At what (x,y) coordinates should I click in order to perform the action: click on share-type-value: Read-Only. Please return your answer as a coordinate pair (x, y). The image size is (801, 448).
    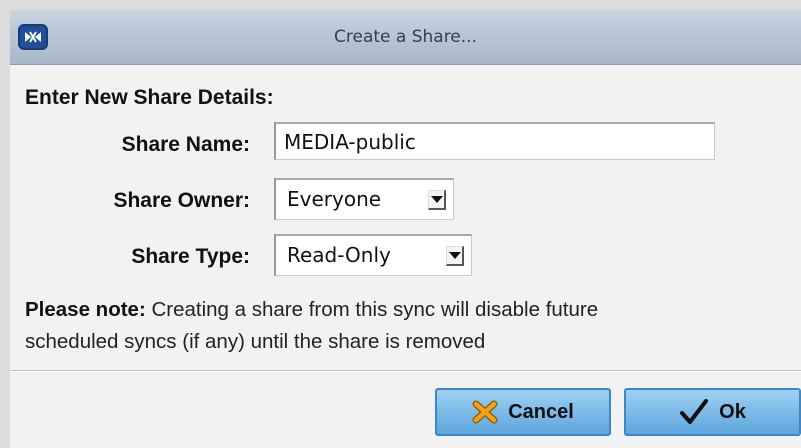
    Looking at the image, I should click on (339, 255).